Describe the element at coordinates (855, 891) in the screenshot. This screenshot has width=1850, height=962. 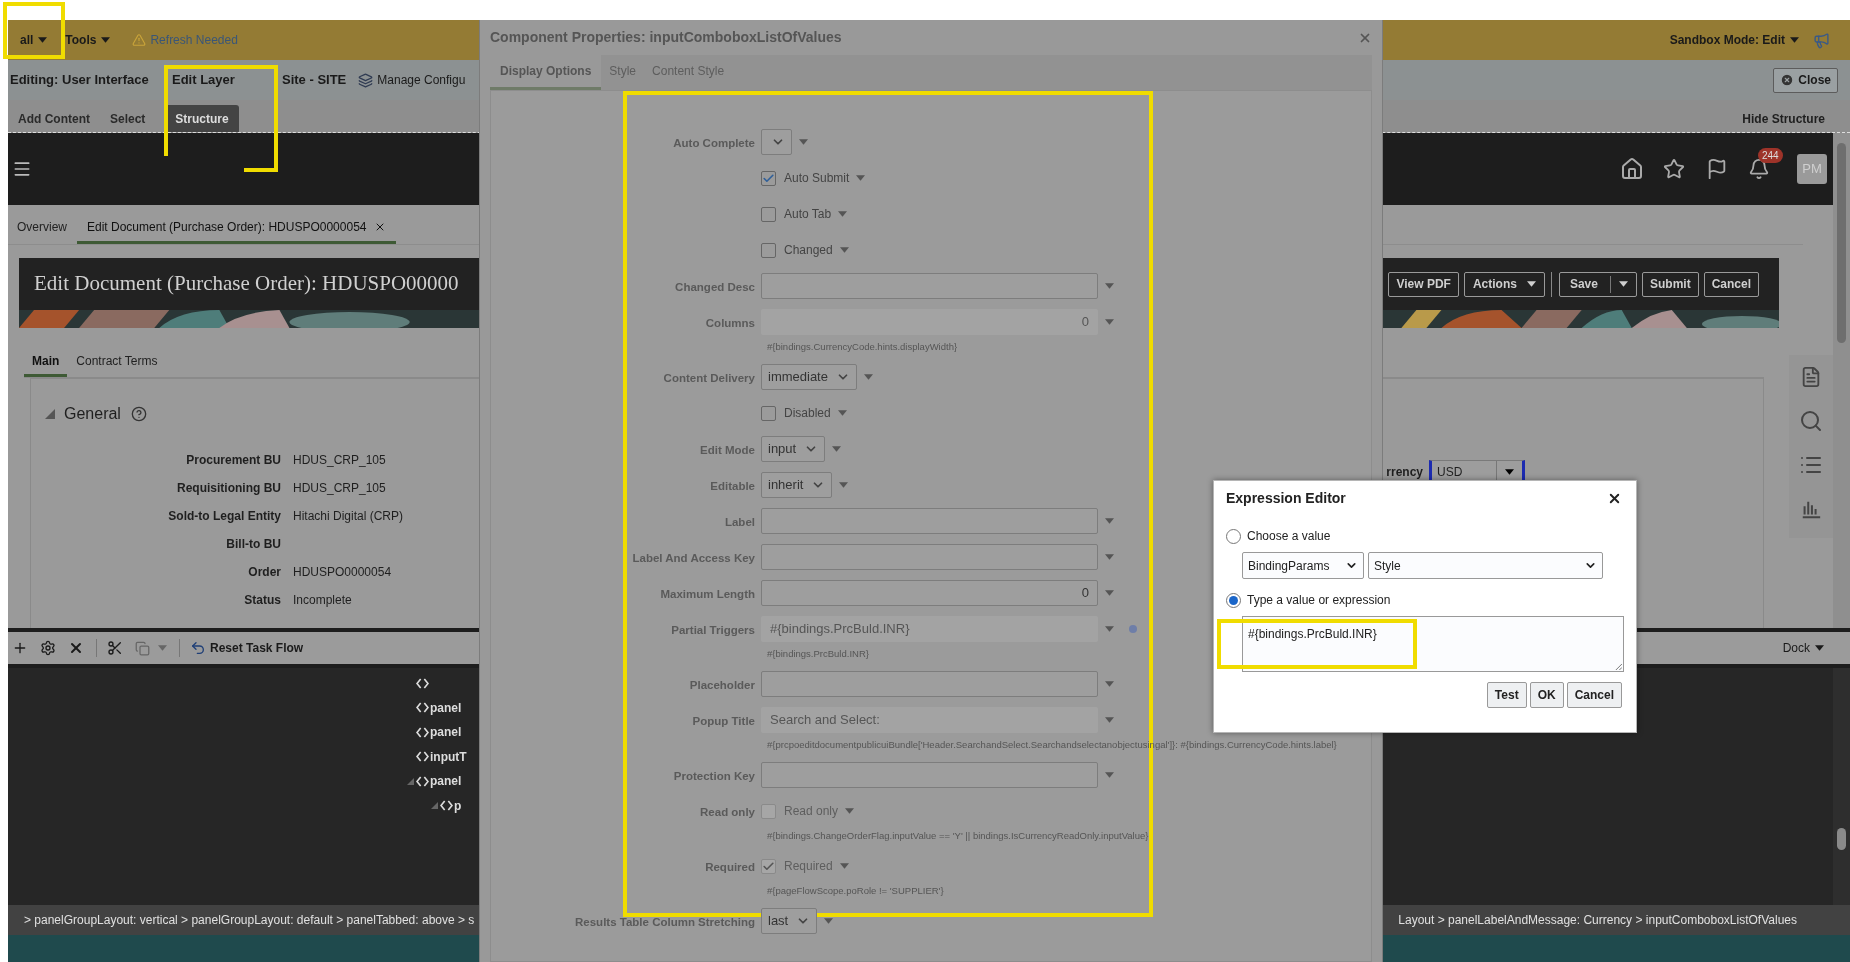
I see `expression-hint: #{pageFlowScope.poRole != 'SUPPLIER'}` at that location.